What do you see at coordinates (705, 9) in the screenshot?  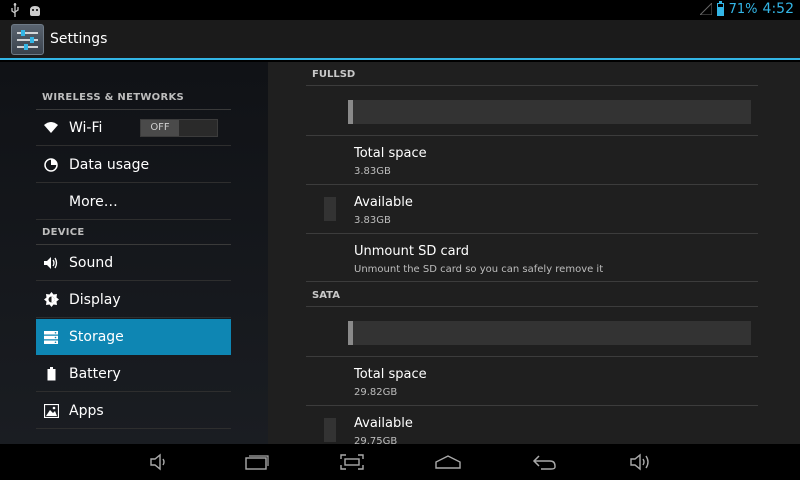 I see `signal-icon` at bounding box center [705, 9].